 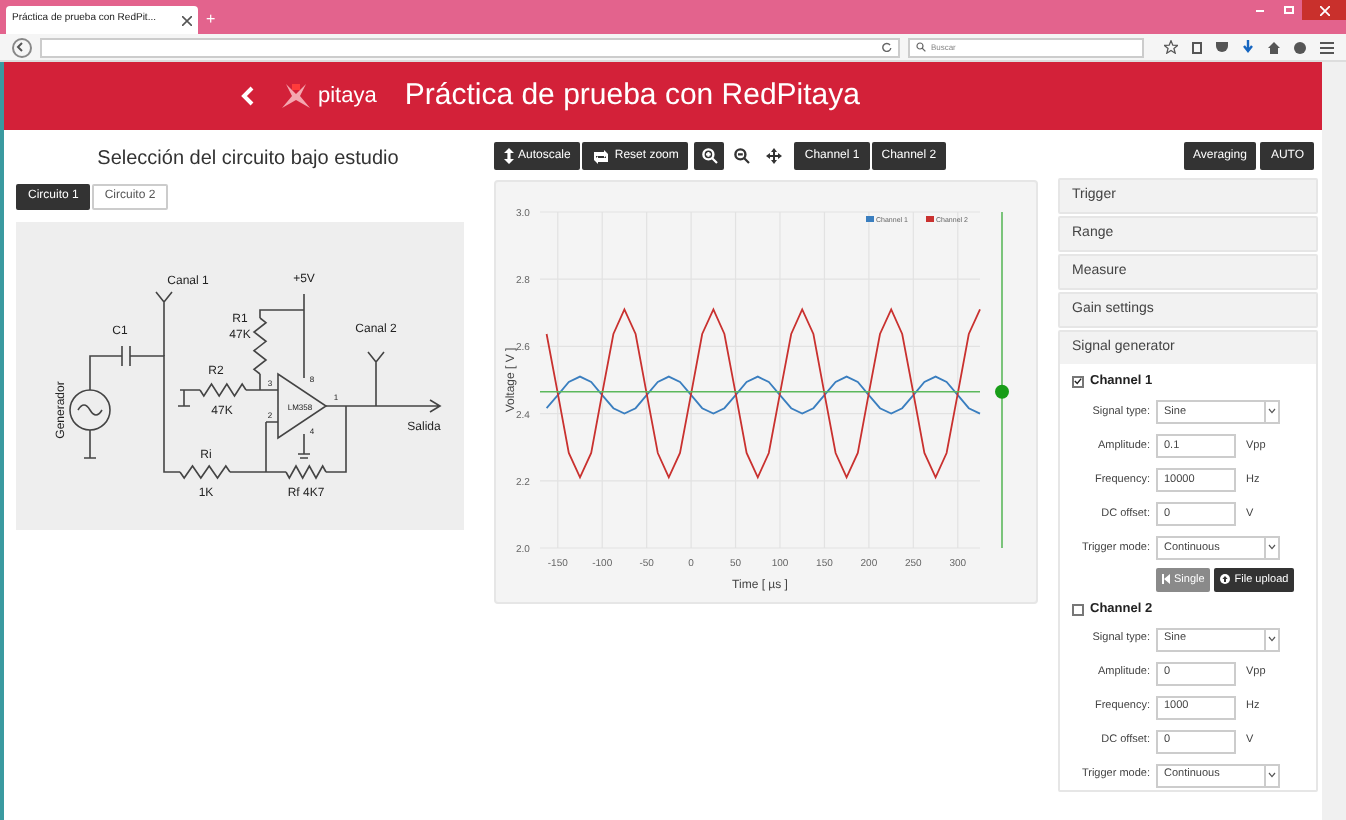 I want to click on home-icon, so click(x=1274, y=47).